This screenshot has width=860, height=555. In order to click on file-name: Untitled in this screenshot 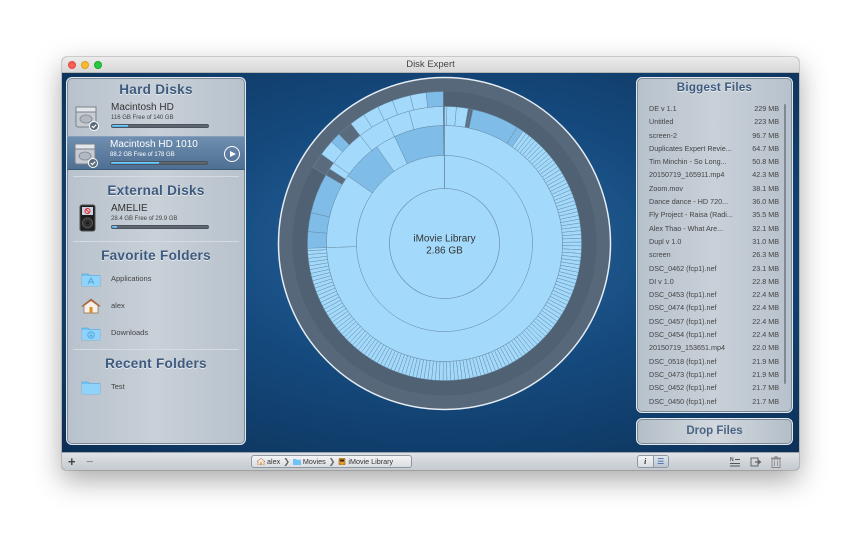, I will do `click(661, 122)`.